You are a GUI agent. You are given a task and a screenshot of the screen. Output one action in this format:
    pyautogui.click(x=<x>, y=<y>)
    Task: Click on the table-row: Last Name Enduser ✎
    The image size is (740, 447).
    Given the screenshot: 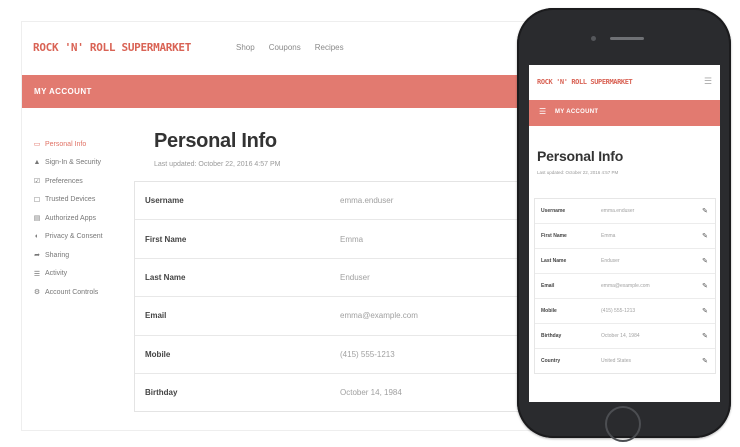 What is the action you would take?
    pyautogui.click(x=625, y=261)
    